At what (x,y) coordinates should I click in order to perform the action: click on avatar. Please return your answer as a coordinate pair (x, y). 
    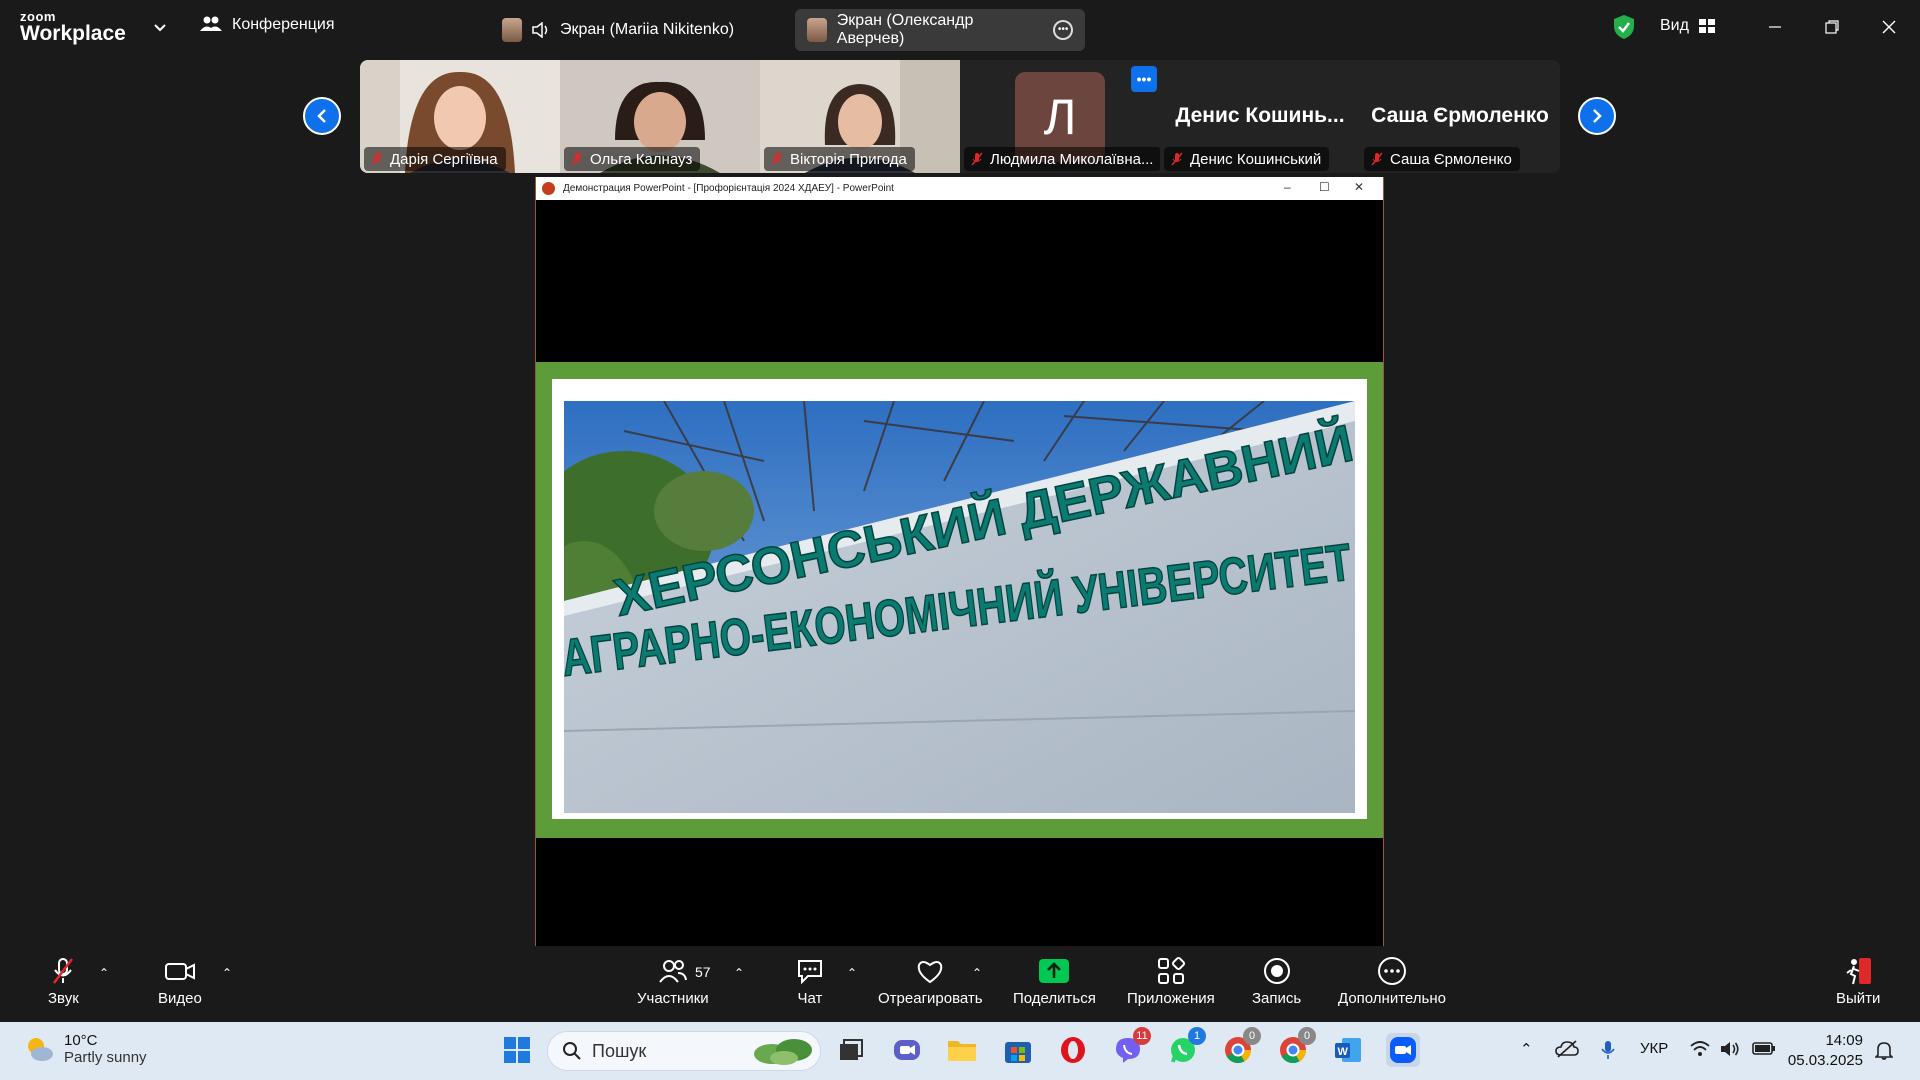
    Looking at the image, I should click on (817, 30).